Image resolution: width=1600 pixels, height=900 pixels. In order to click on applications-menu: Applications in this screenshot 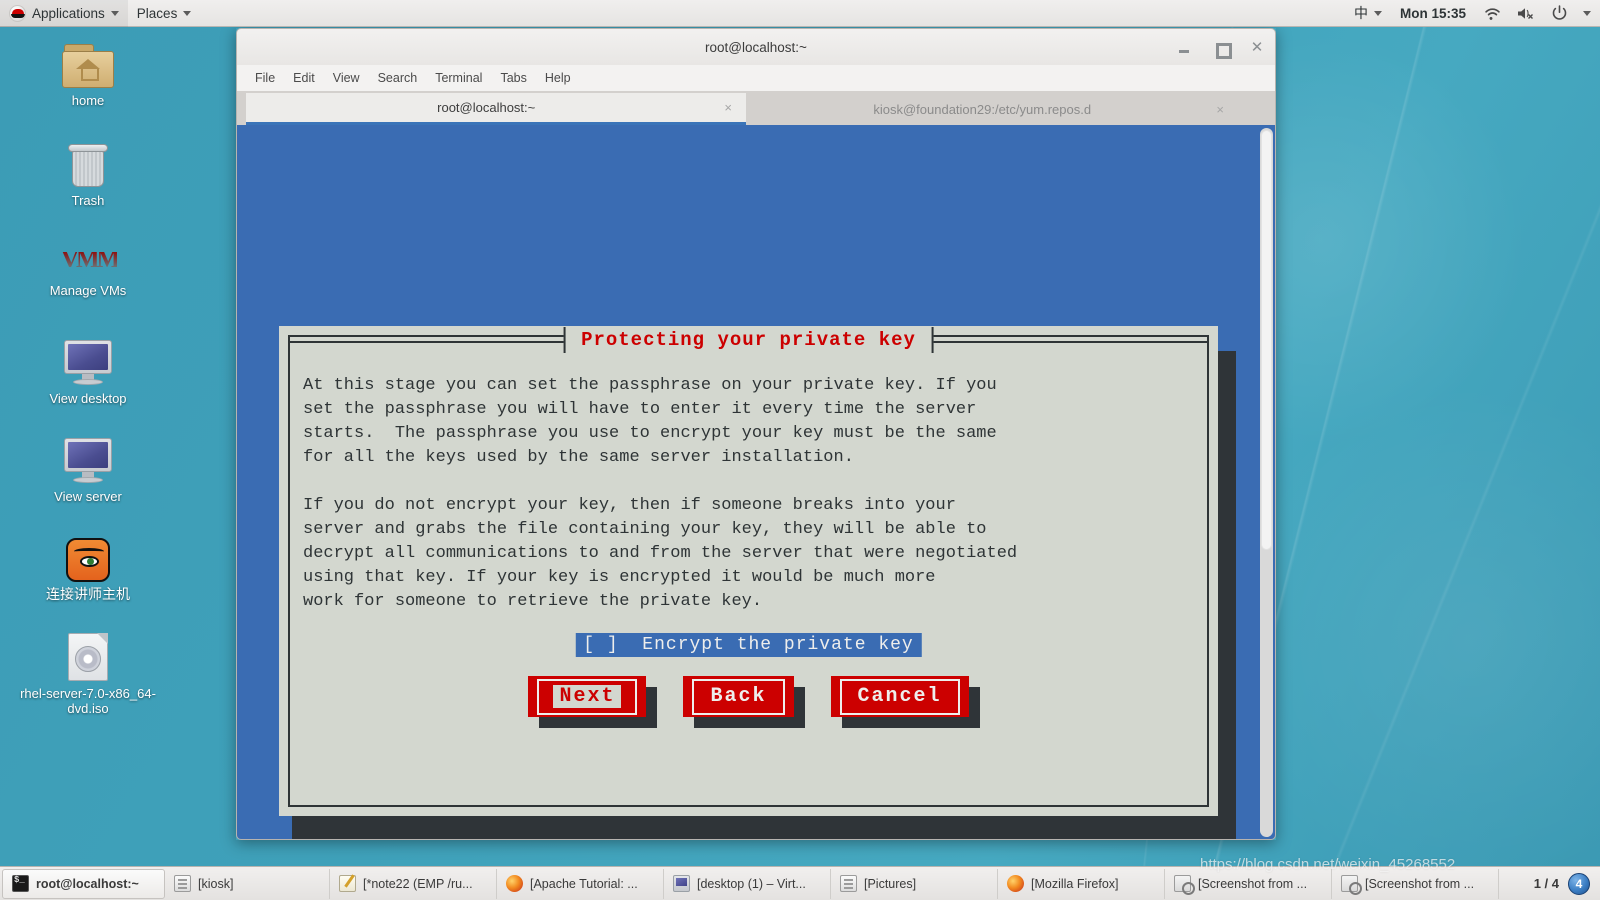, I will do `click(64, 13)`.